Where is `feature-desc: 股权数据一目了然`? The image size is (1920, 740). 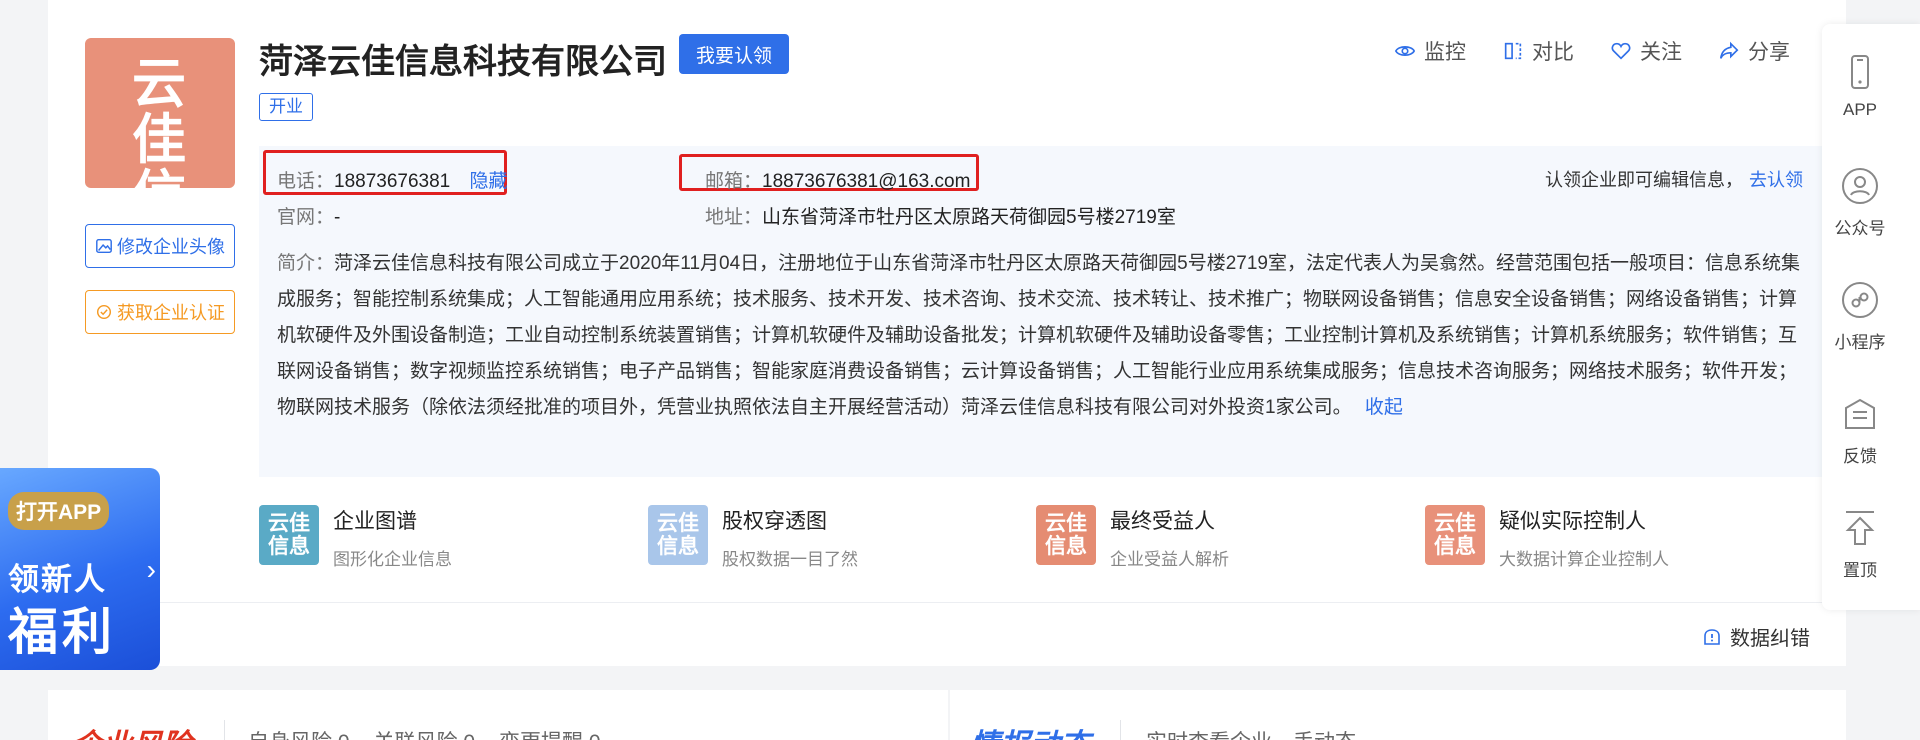
feature-desc: 股权数据一目了然 is located at coordinates (790, 559).